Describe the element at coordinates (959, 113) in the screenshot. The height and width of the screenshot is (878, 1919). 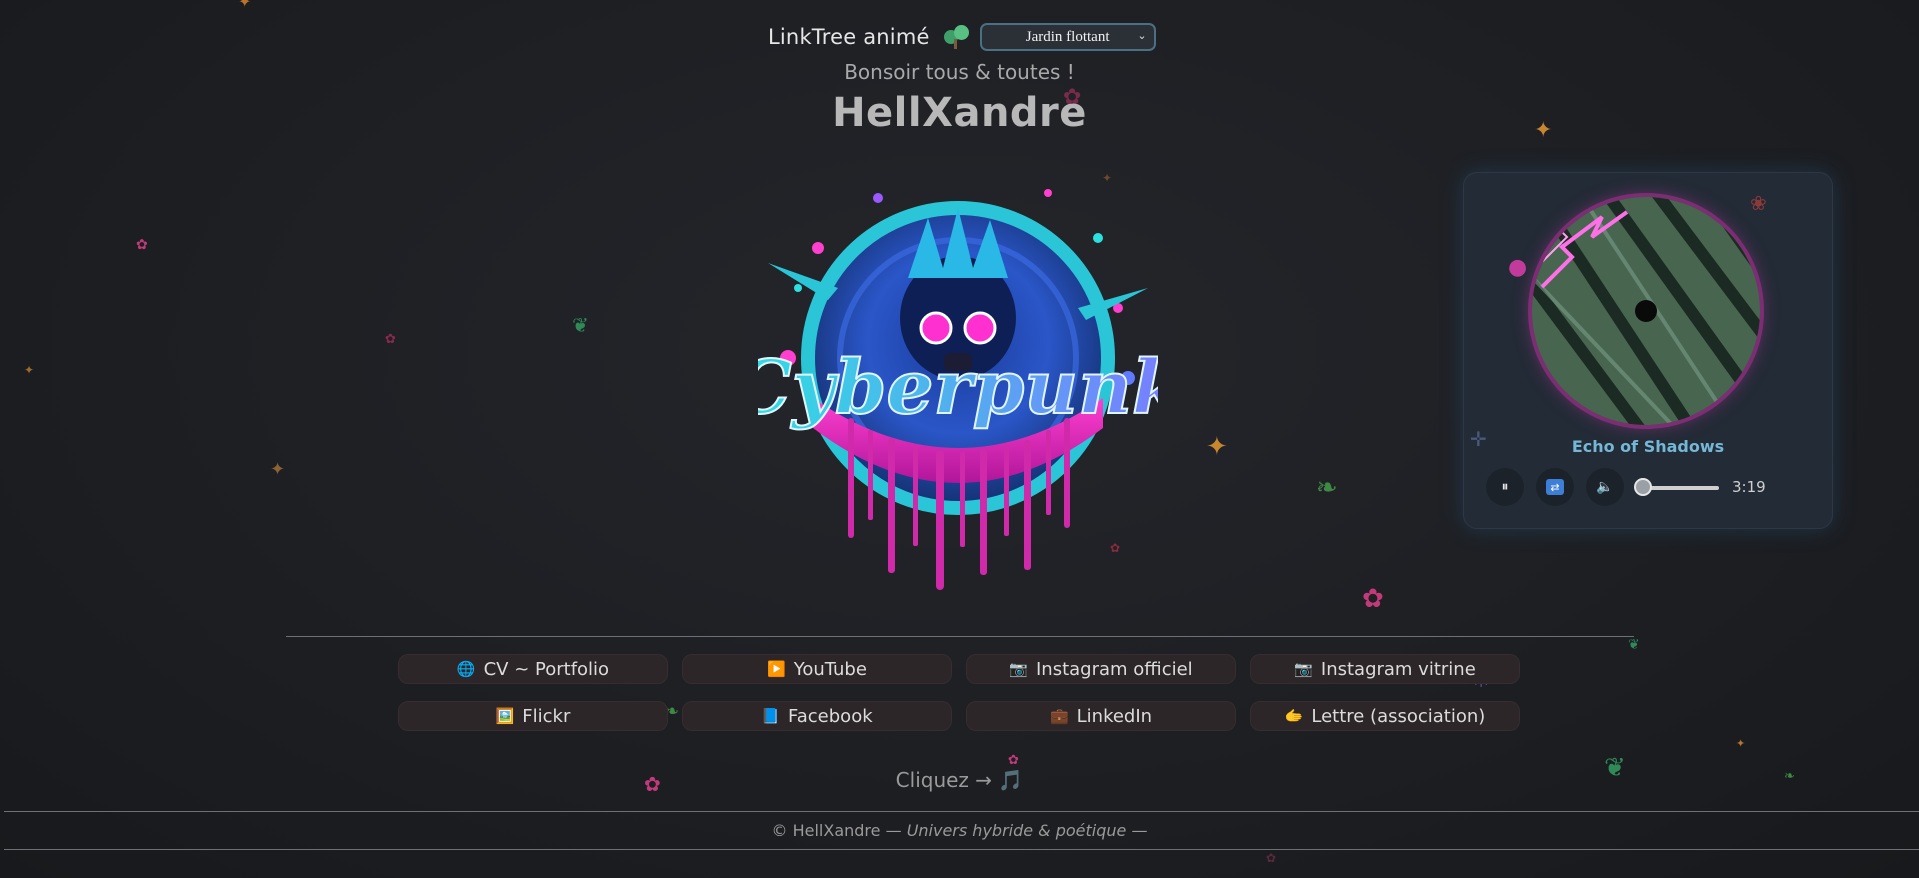
I see `page-title: HellXandre` at that location.